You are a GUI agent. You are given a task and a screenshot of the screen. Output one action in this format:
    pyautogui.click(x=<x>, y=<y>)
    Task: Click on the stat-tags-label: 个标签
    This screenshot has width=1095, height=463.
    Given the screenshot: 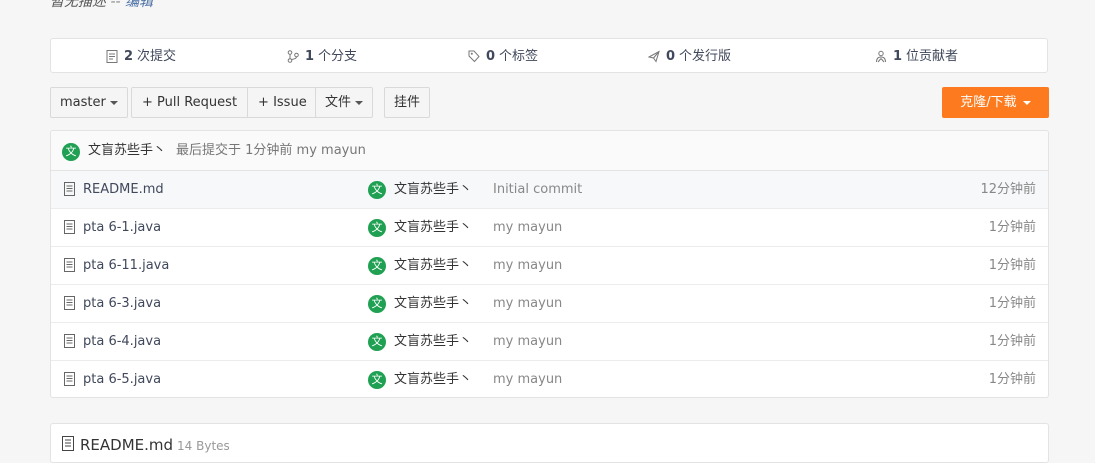 What is the action you would take?
    pyautogui.click(x=519, y=56)
    